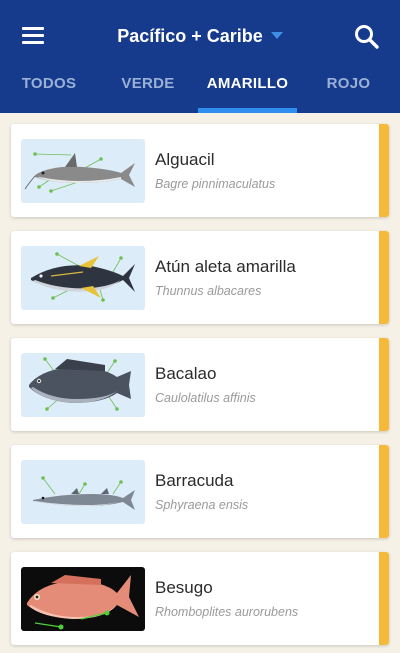  I want to click on species-scientific-name: Bagre pinnimaculatus, so click(215, 184).